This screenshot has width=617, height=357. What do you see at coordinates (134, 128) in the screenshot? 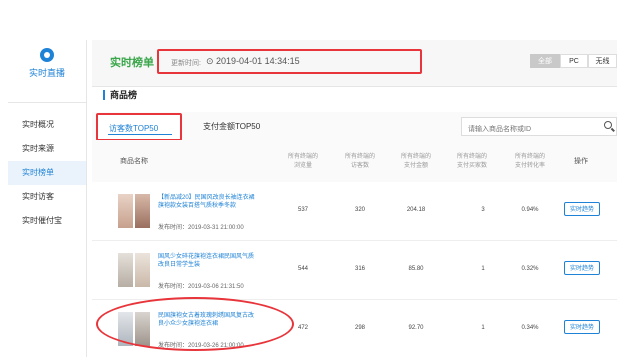
I see `tab-visitors-label: 访客数TOP50` at bounding box center [134, 128].